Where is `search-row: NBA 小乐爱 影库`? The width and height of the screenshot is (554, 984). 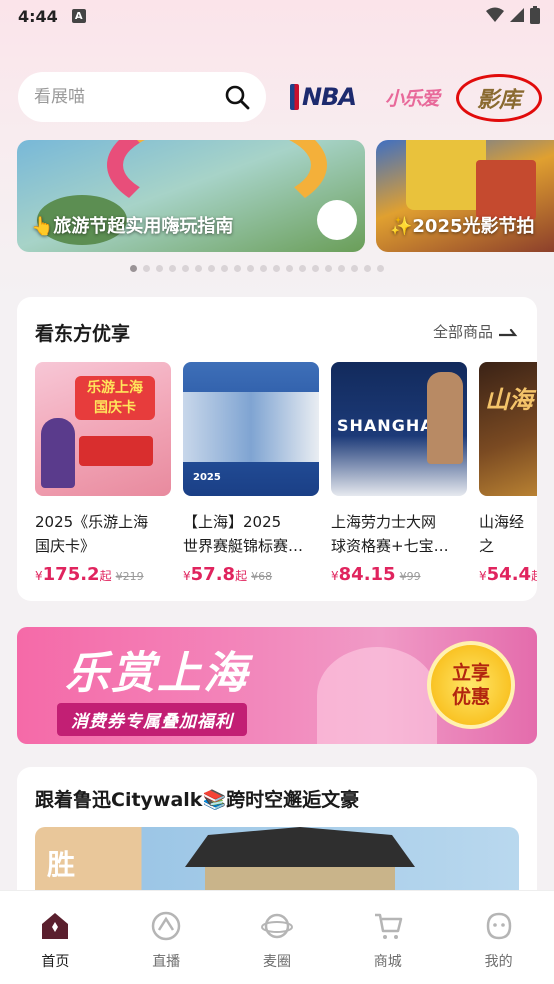 search-row: NBA 小乐爱 影库 is located at coordinates (283, 97).